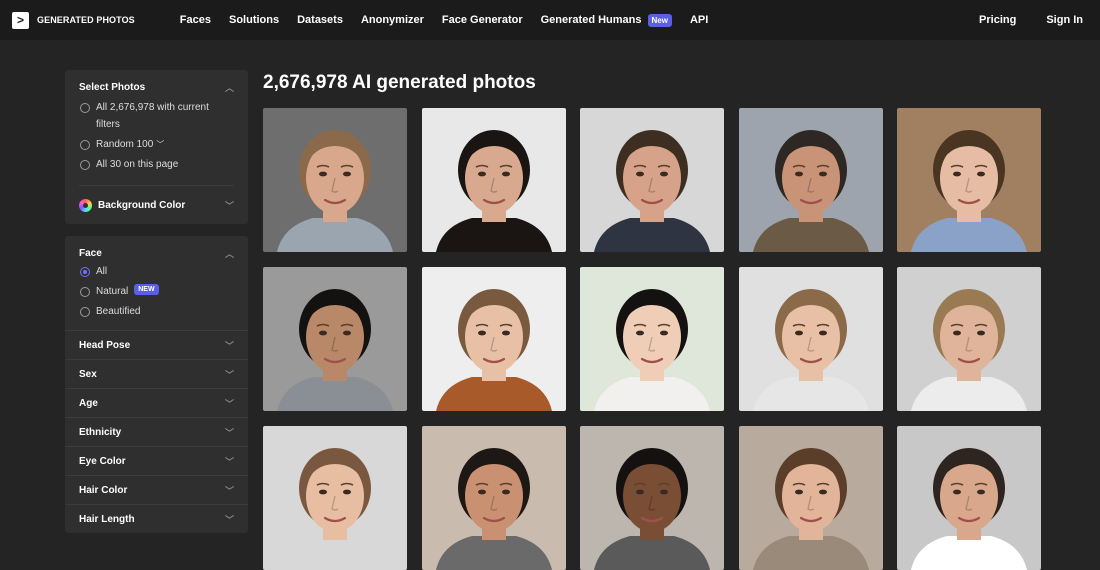 This screenshot has width=1100, height=570. I want to click on sign-in-link: Sign In, so click(1064, 20).